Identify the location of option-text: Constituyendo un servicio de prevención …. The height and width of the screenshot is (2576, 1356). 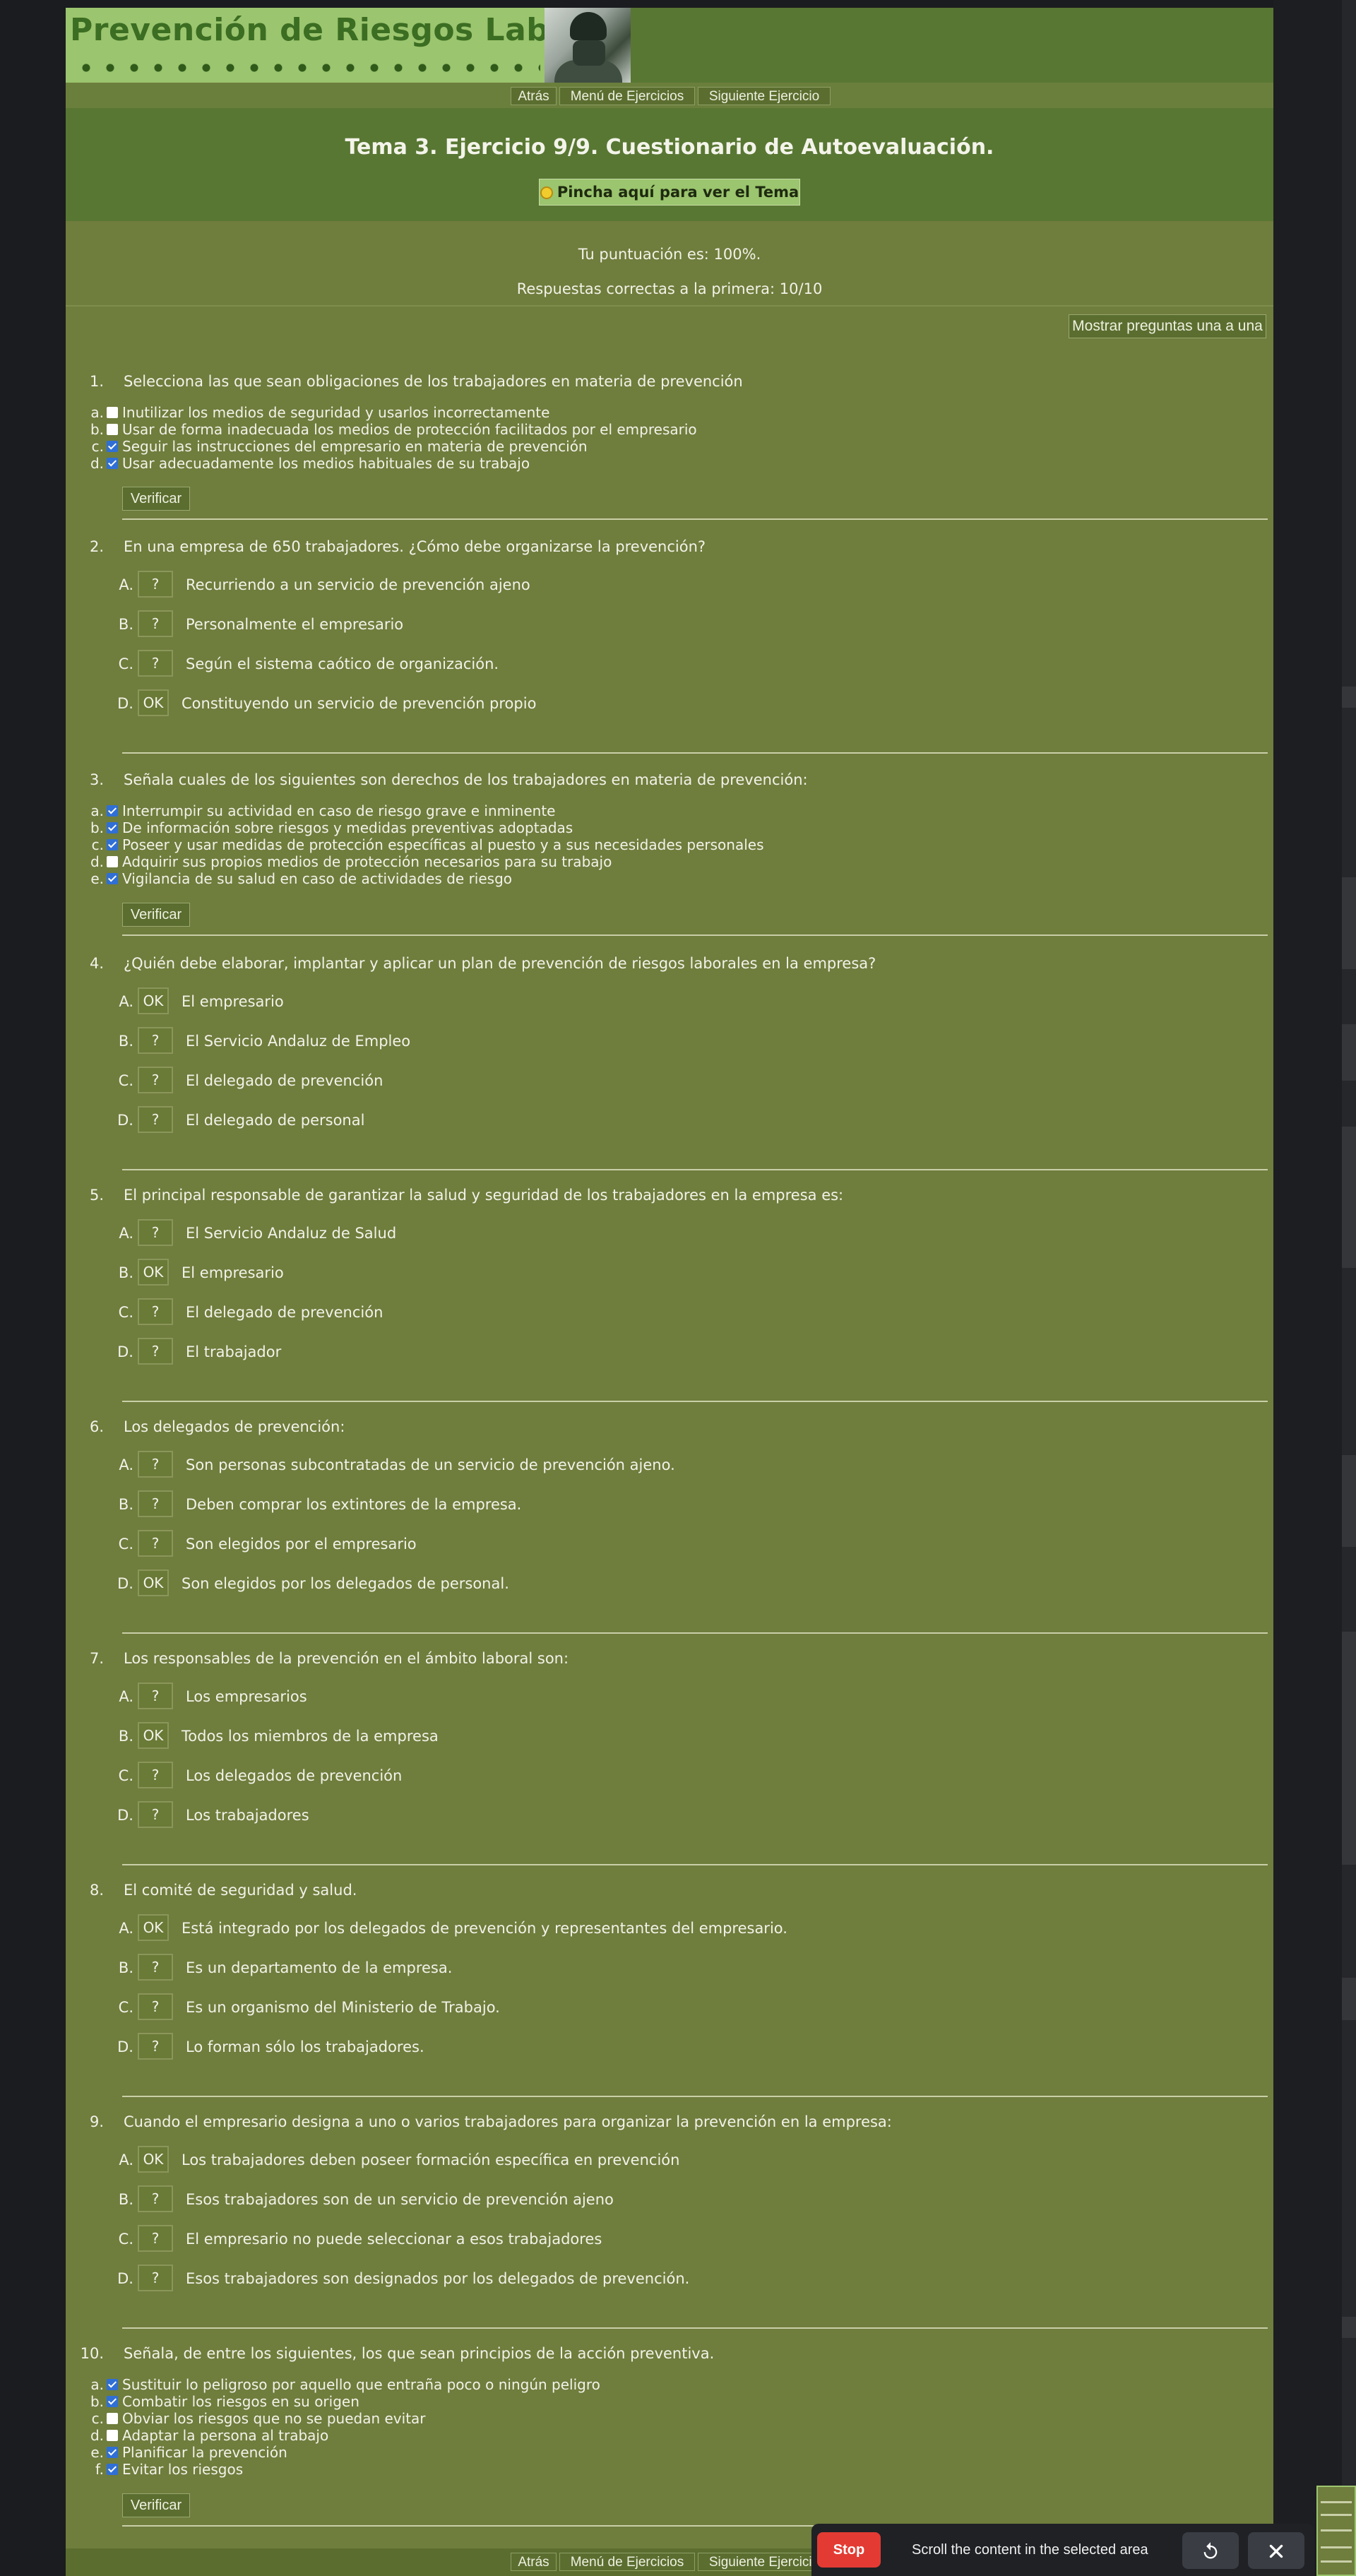
(359, 703).